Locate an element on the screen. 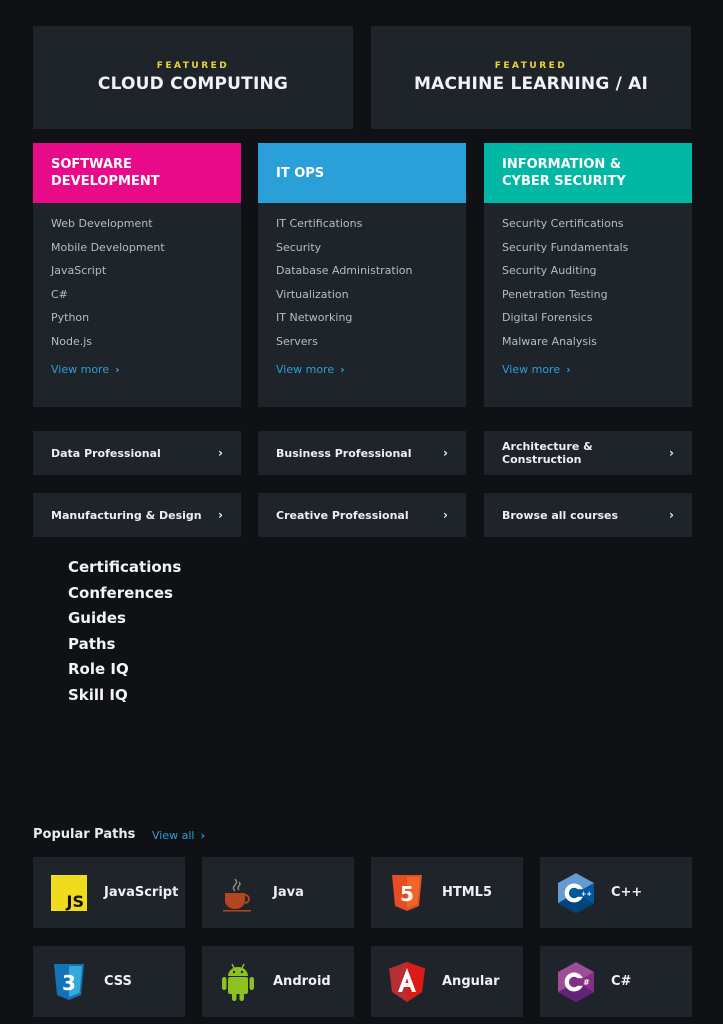  path-label: C# is located at coordinates (621, 981).